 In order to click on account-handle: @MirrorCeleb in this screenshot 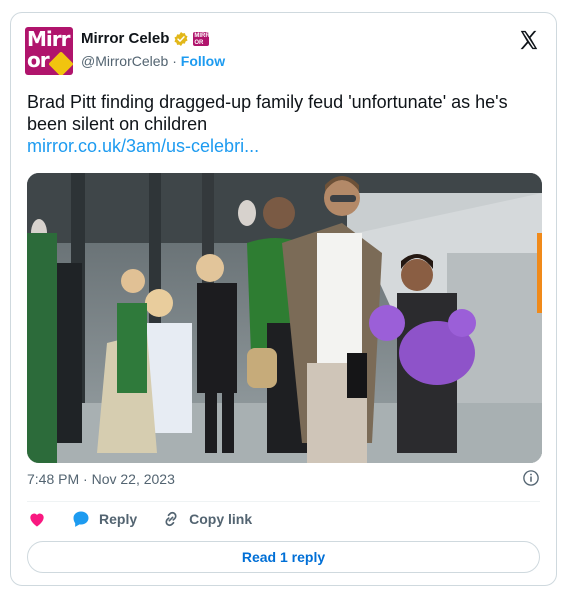, I will do `click(124, 61)`.